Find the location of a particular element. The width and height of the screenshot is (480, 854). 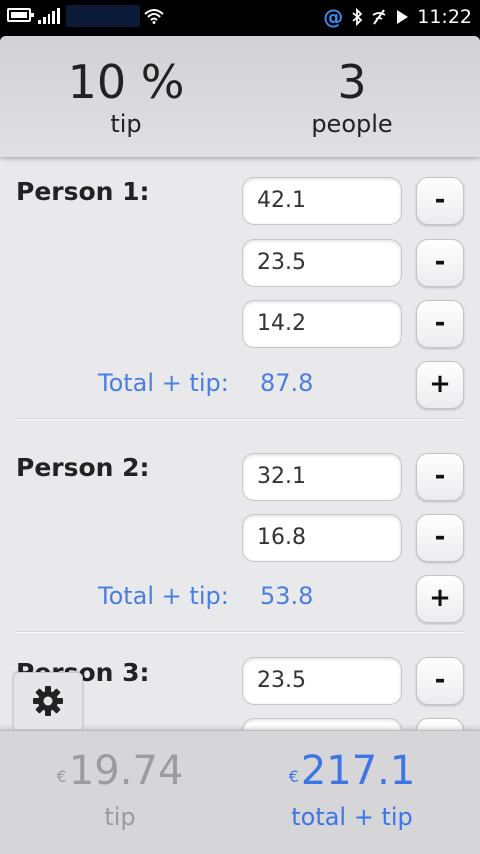

tip-summary: €19.74 tip is located at coordinates (120, 791).